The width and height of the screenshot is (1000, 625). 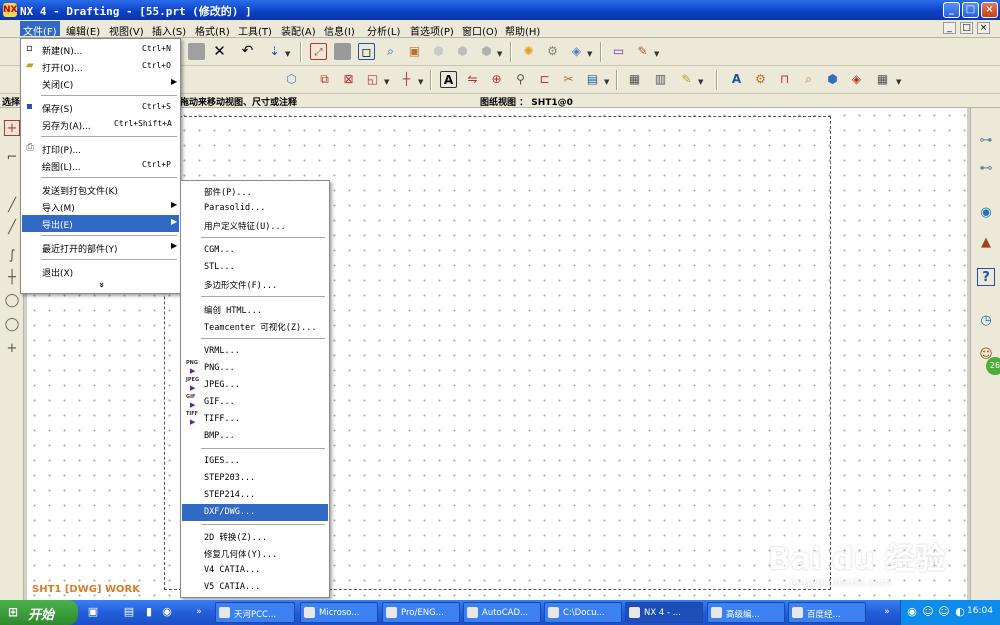 I want to click on point-constructor-icon: +, so click(x=12, y=128).